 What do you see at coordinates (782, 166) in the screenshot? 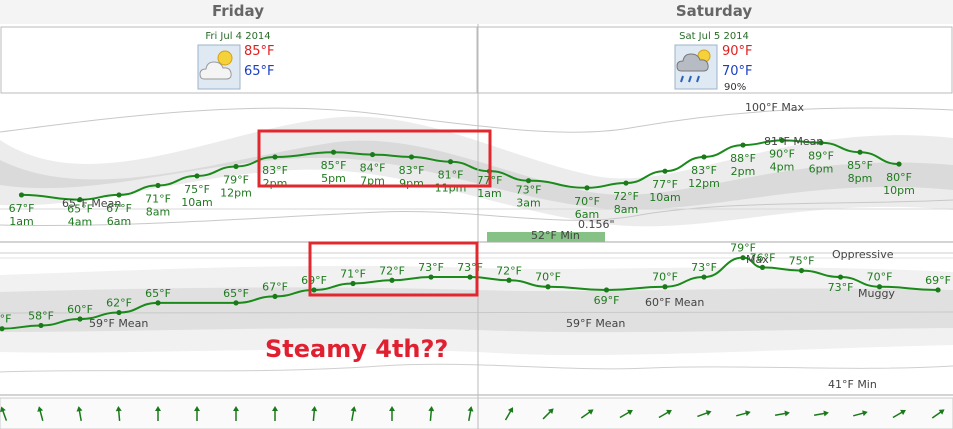
I see `point-time-label: 4pm` at bounding box center [782, 166].